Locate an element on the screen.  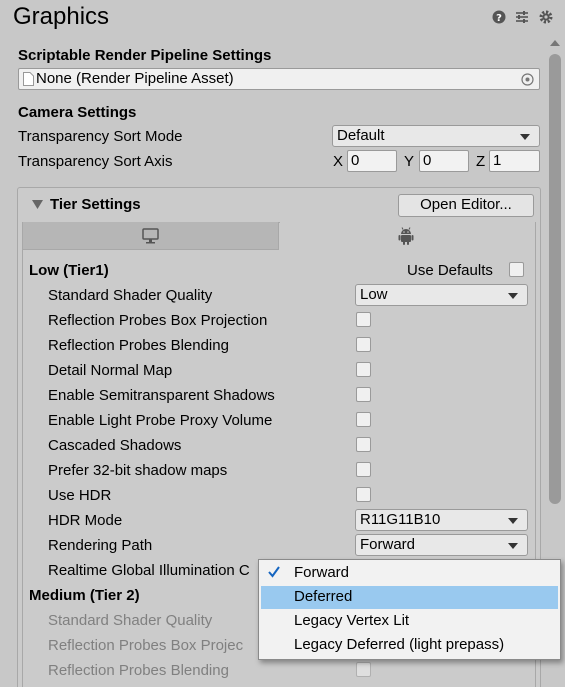
shader-quality-label: Standard Shader Quality is located at coordinates (130, 295).